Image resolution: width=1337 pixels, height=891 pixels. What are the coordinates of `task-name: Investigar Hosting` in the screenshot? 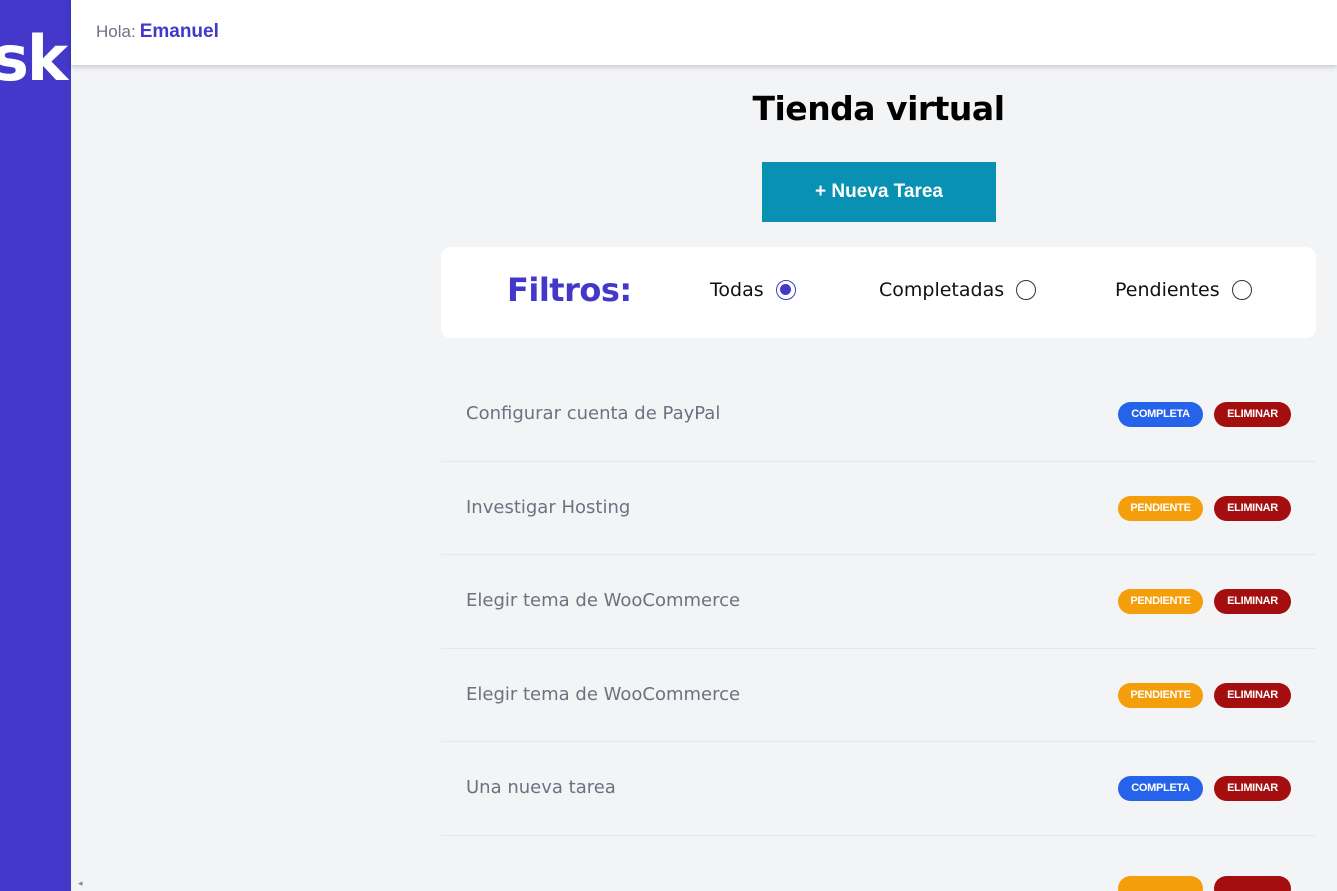 It's located at (548, 507).